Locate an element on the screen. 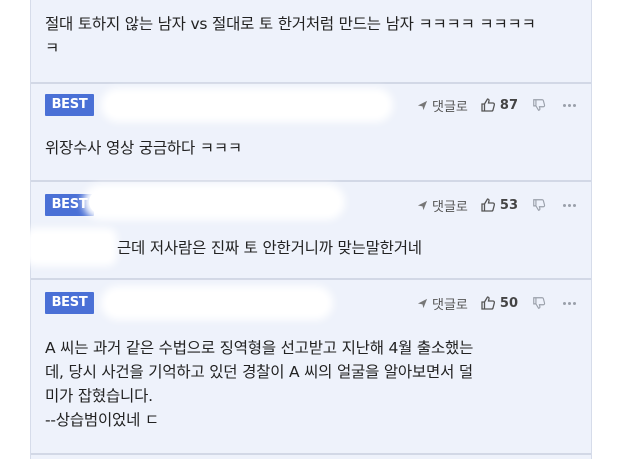  comment-actions: 댓글로 87 is located at coordinates (497, 105).